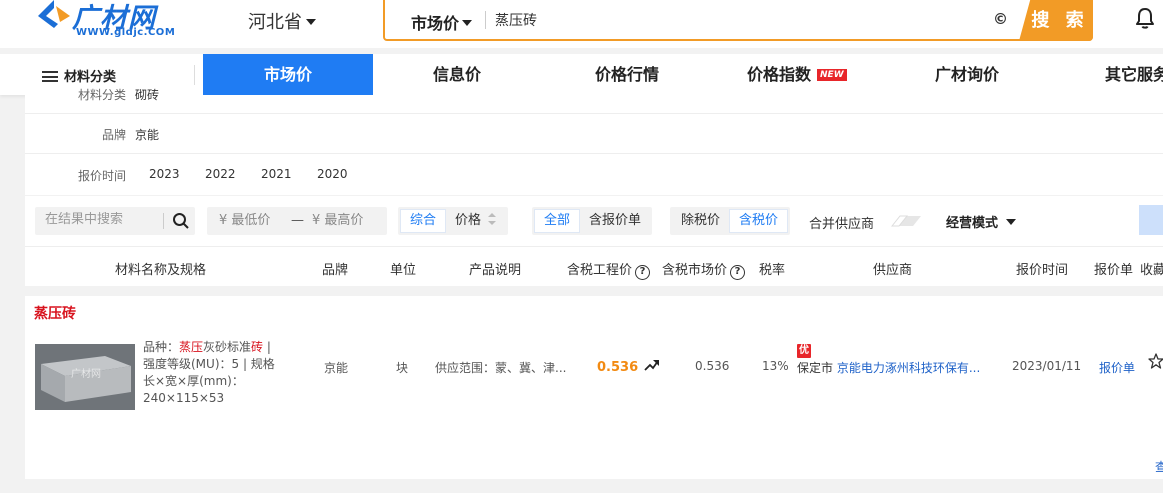  I want to click on sort-option-composite: 综合, so click(423, 221).